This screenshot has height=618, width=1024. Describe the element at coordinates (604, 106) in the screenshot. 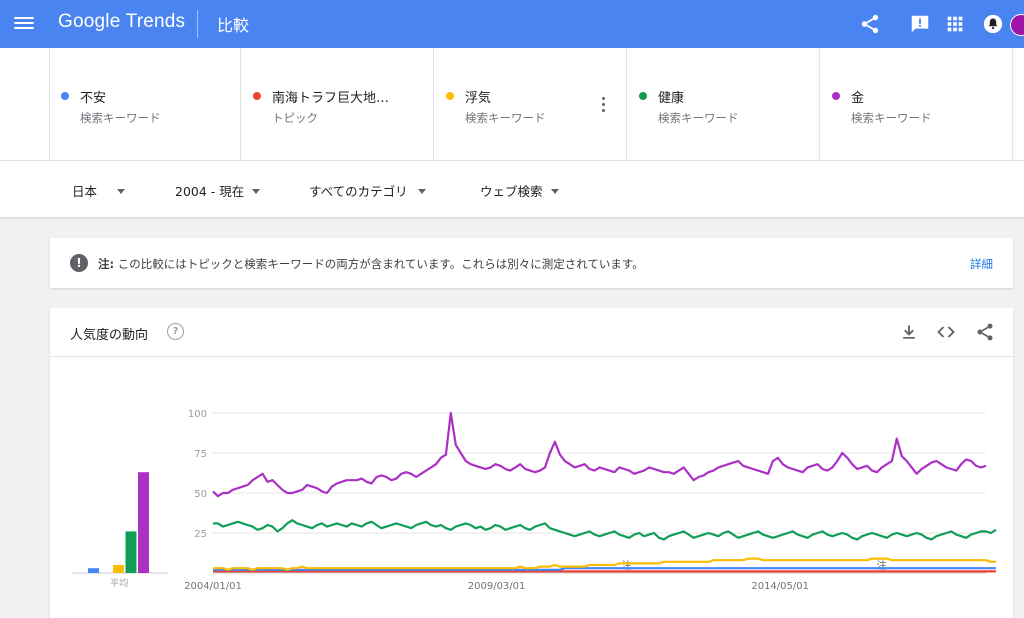

I see `more-options-icon` at that location.